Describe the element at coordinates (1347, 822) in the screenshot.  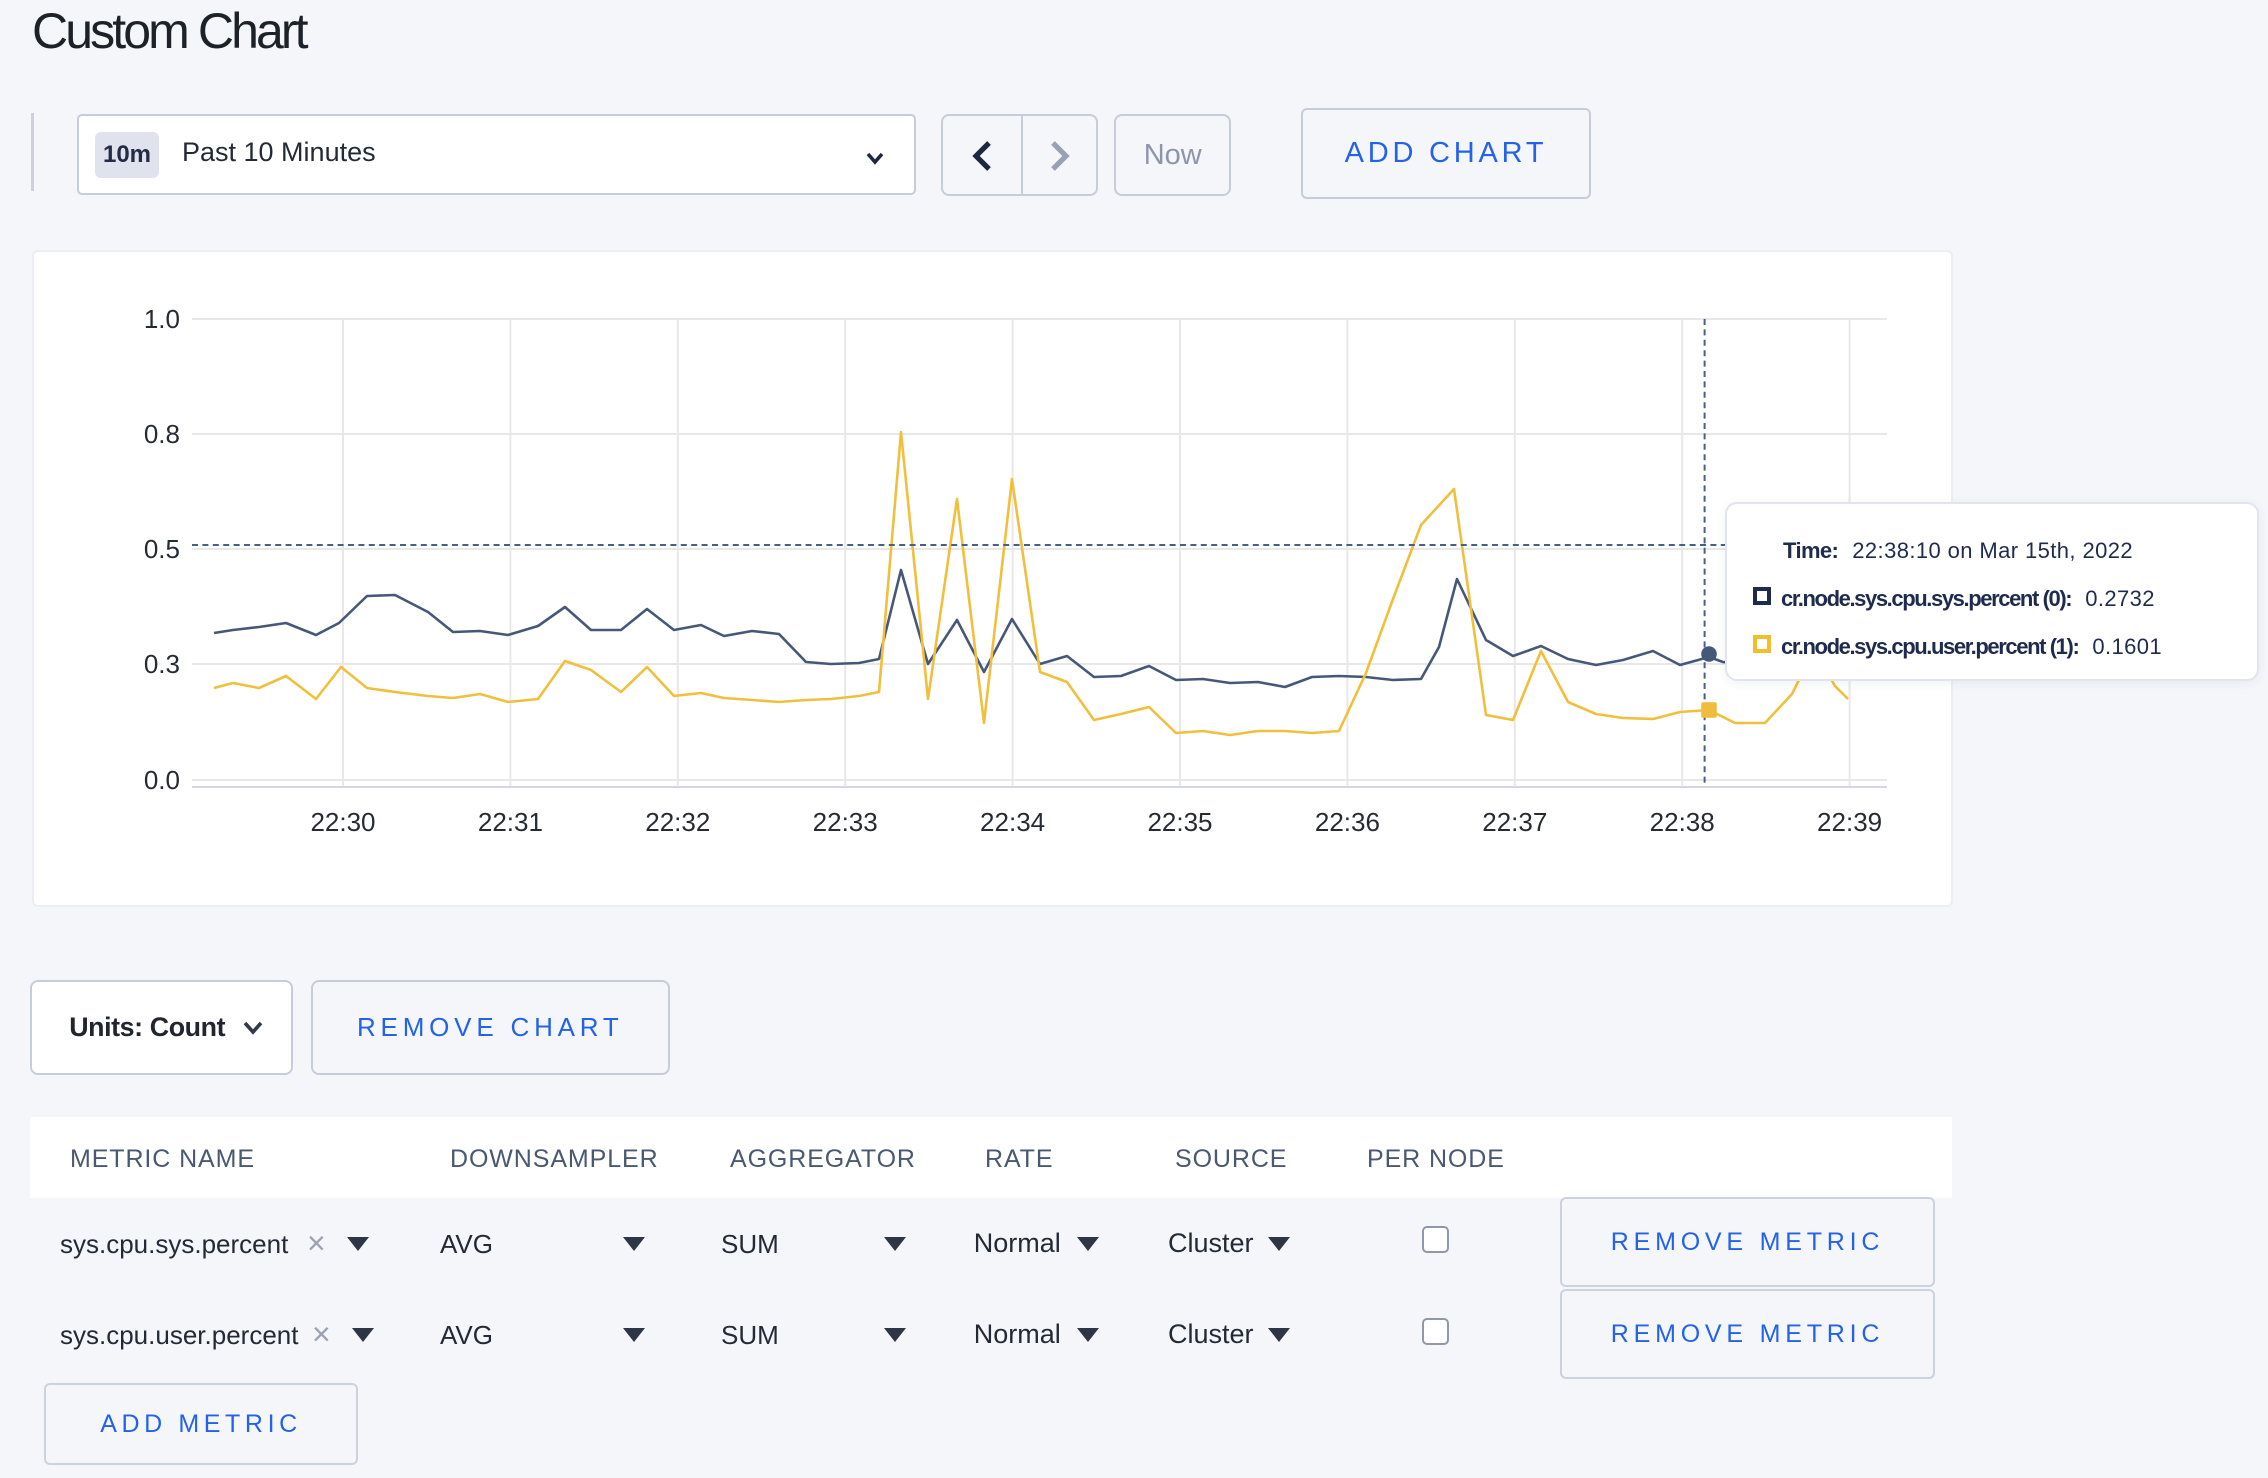
I see `svg-text: 22:36` at that location.